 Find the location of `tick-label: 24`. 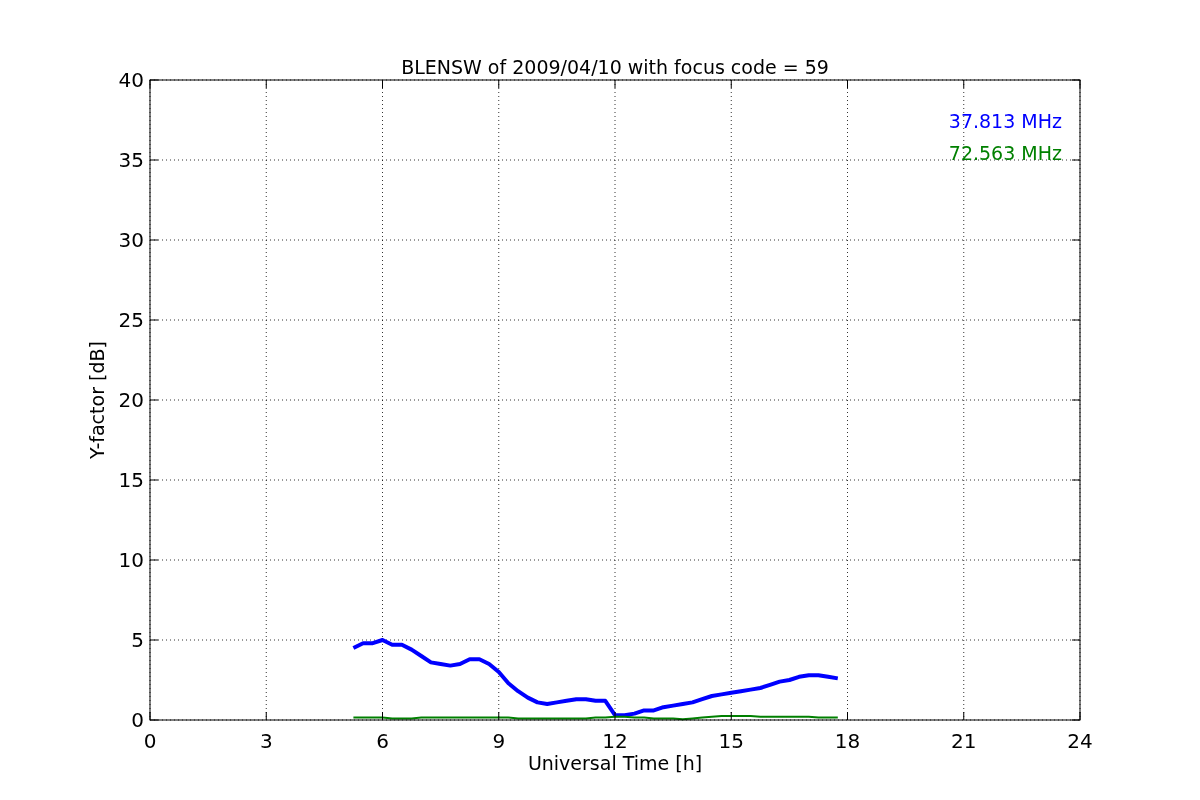

tick-label: 24 is located at coordinates (1080, 741).